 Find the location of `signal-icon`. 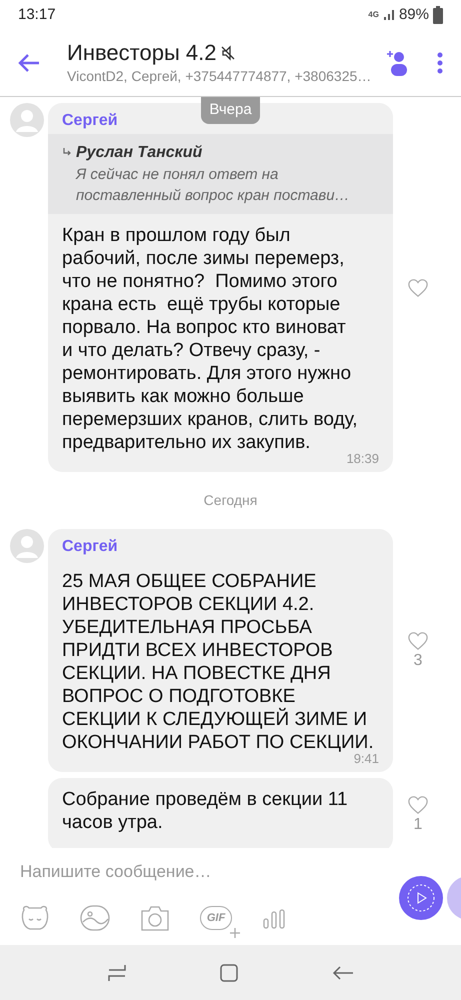

signal-icon is located at coordinates (388, 15).